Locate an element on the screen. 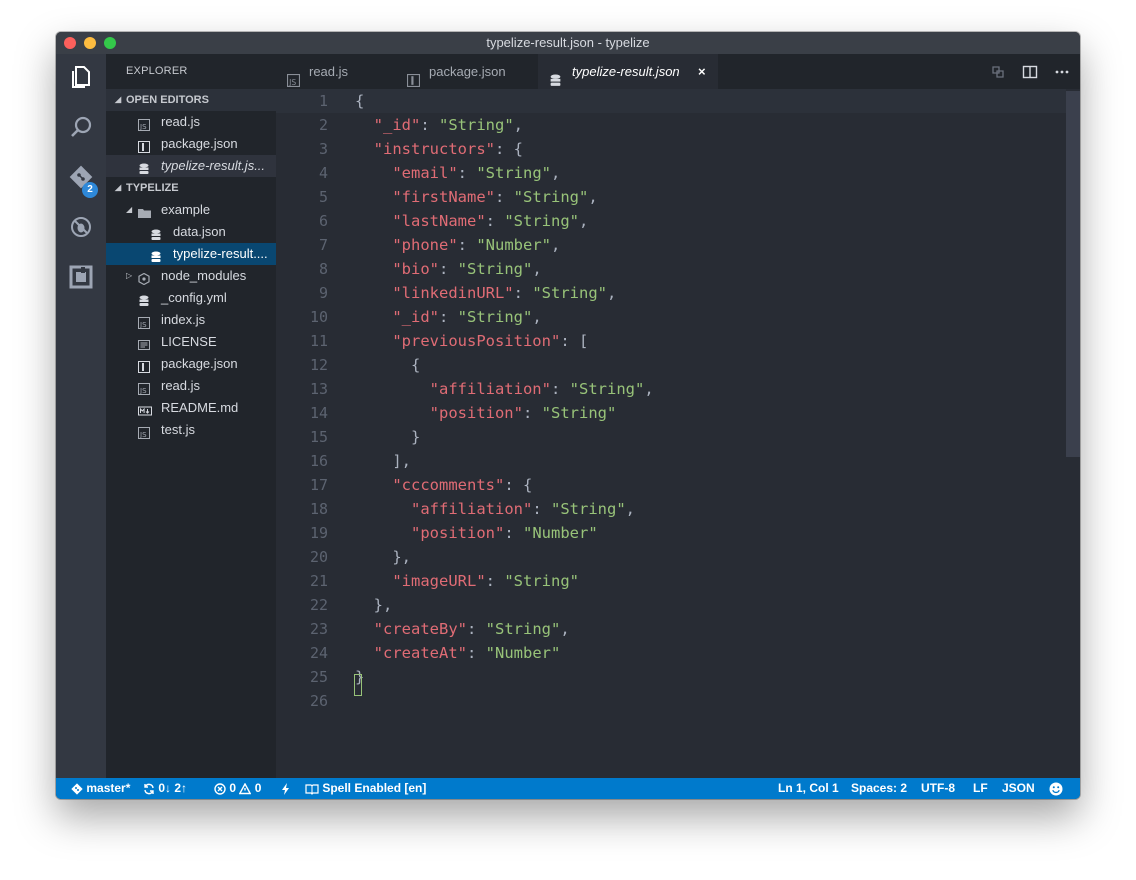 The width and height of the screenshot is (1136, 880). code-line: "position": "String" is located at coordinates (486, 413).